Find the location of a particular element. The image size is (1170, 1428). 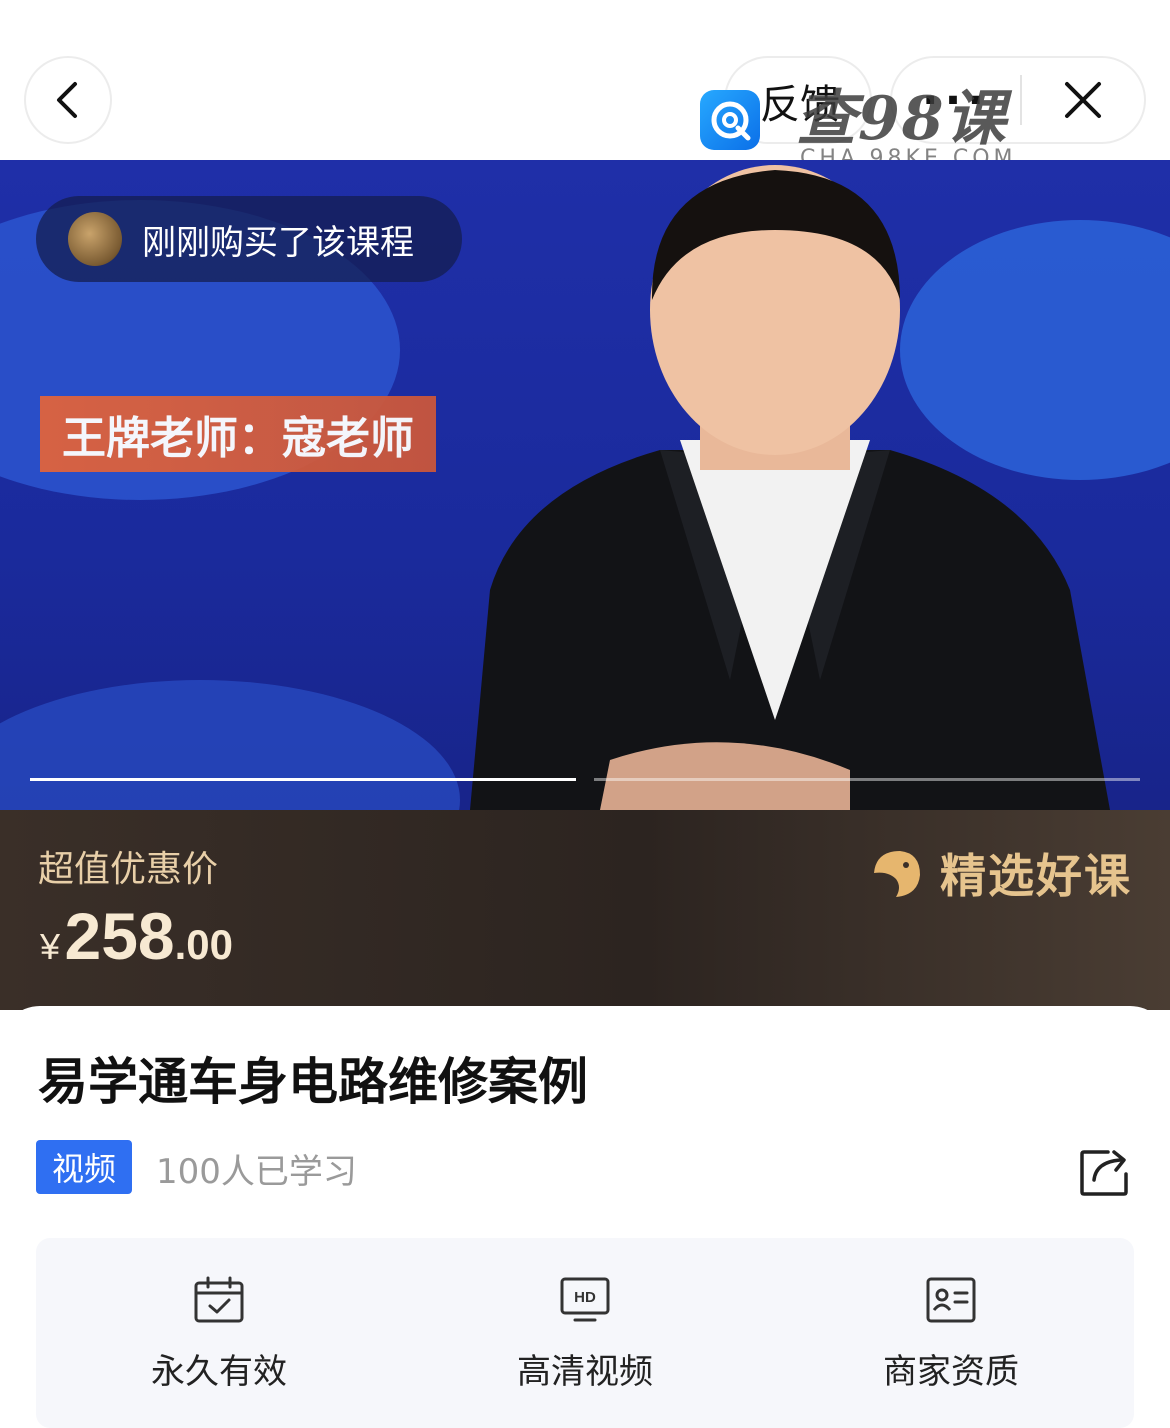

feature-label: 高清视频 is located at coordinates (585, 1372).